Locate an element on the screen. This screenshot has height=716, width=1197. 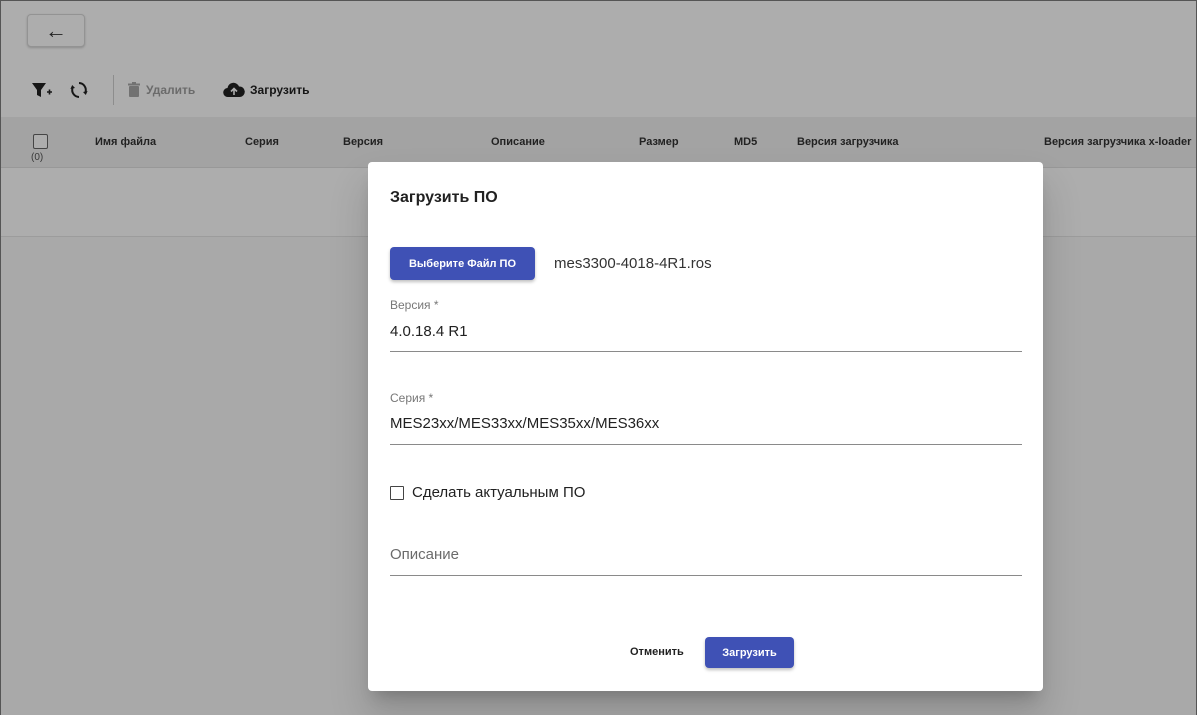
version-label: Версия * is located at coordinates (414, 305).